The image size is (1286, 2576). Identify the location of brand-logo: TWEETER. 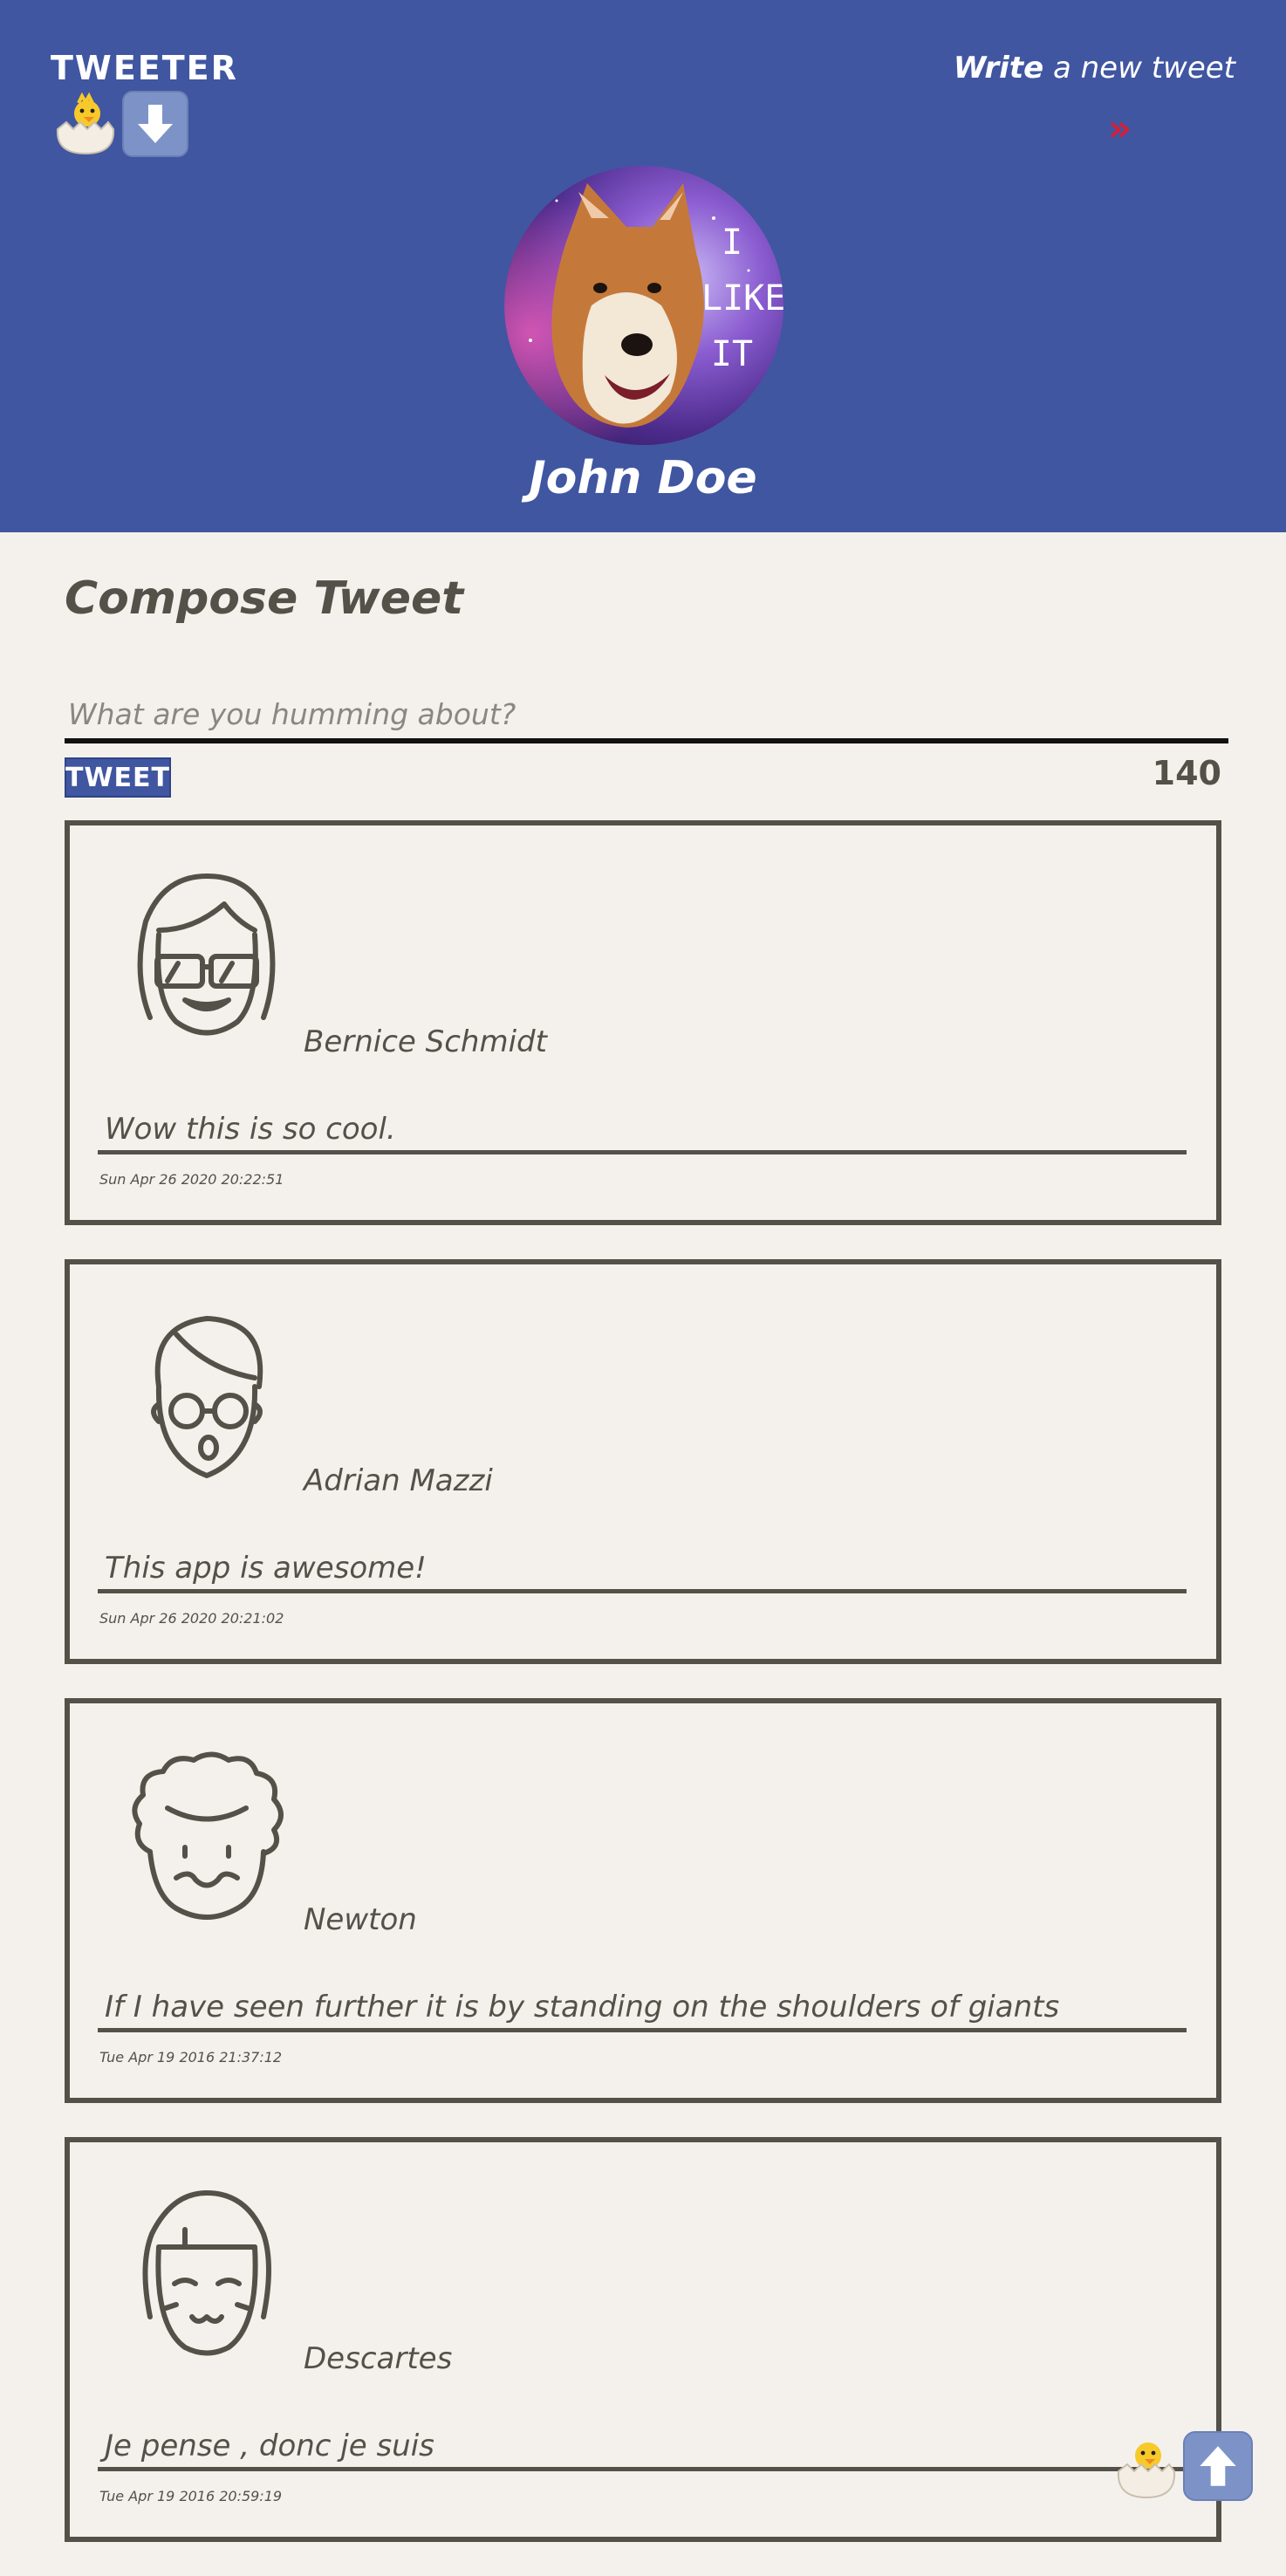
(145, 68).